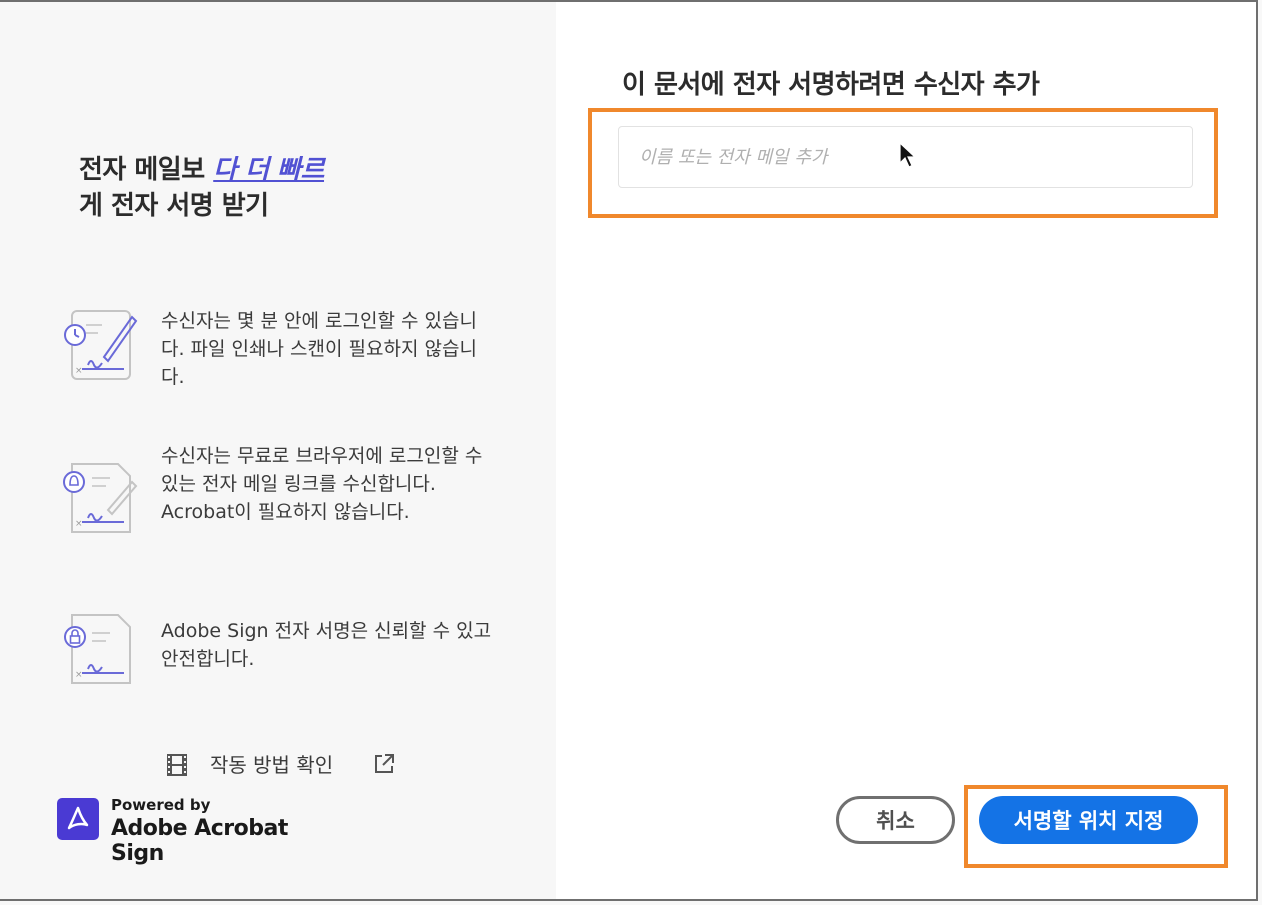 The height and width of the screenshot is (905, 1262). Describe the element at coordinates (177, 765) in the screenshot. I see `film-icon` at that location.